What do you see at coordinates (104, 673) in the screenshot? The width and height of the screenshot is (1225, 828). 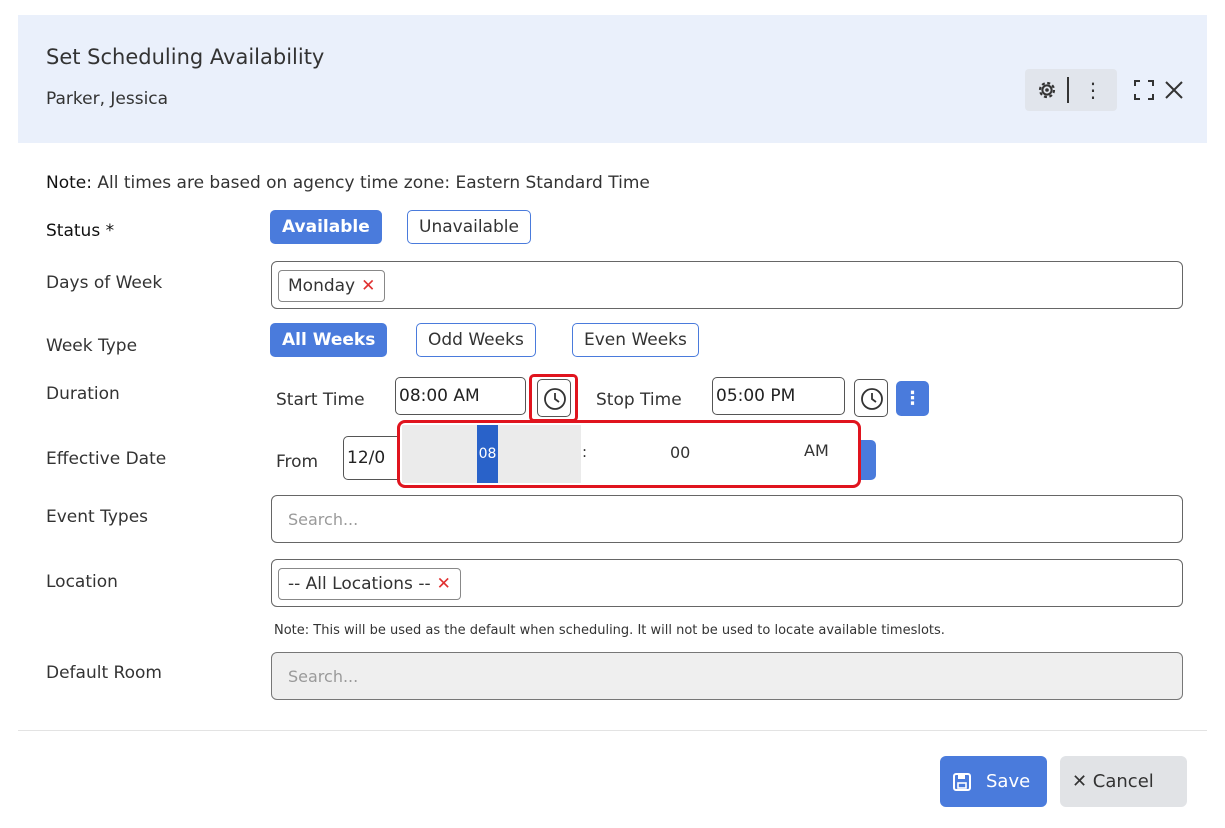 I see `default-room-label: Default Room` at bounding box center [104, 673].